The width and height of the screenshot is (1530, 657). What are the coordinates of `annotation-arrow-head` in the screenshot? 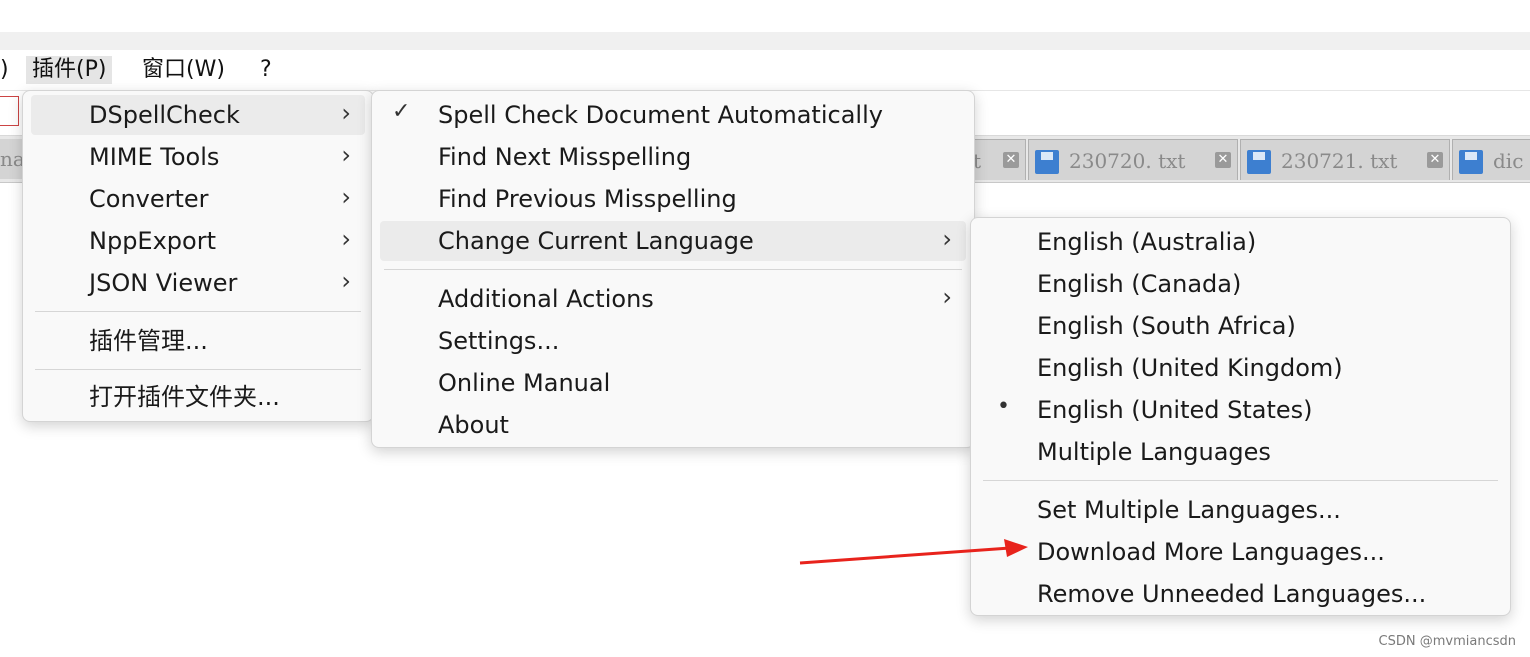 It's located at (1016, 548).